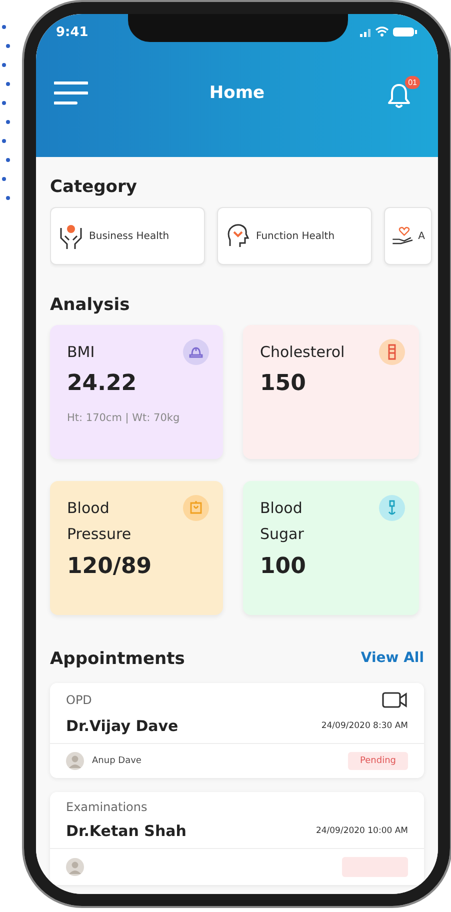  I want to click on metric-name: Blood Sugar, so click(282, 522).